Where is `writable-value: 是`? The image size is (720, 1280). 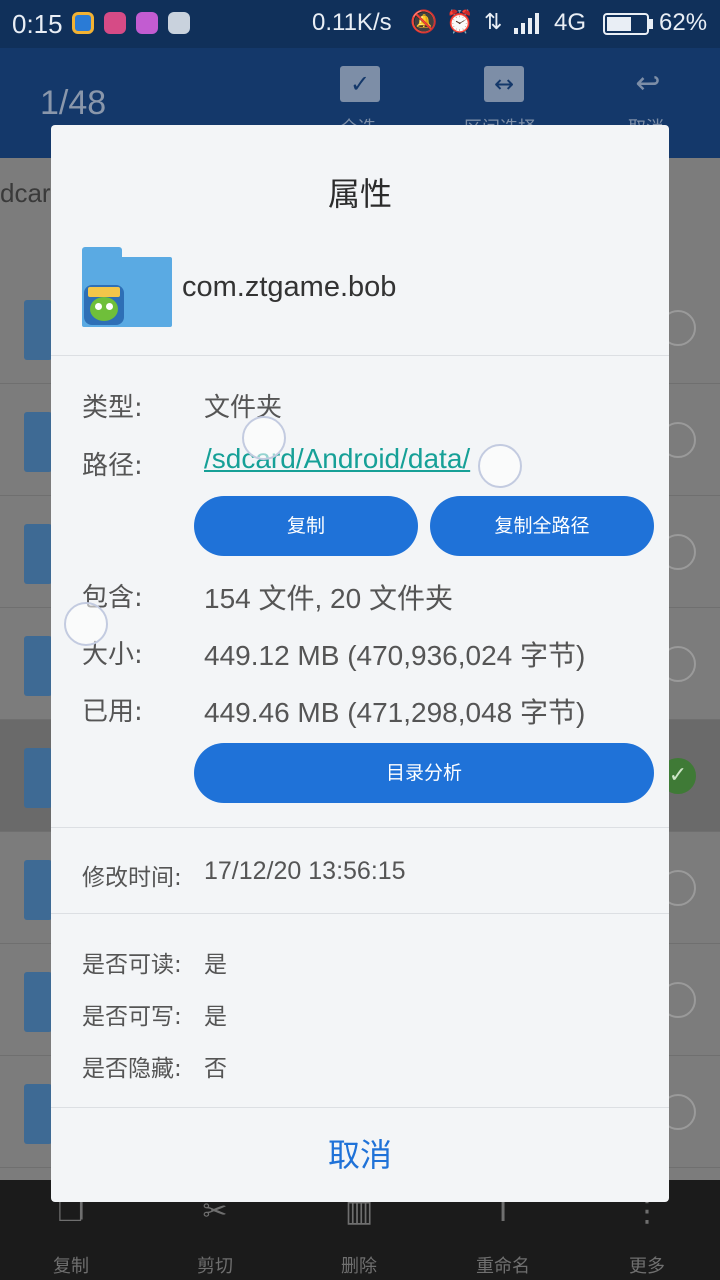 writable-value: 是 is located at coordinates (215, 1017).